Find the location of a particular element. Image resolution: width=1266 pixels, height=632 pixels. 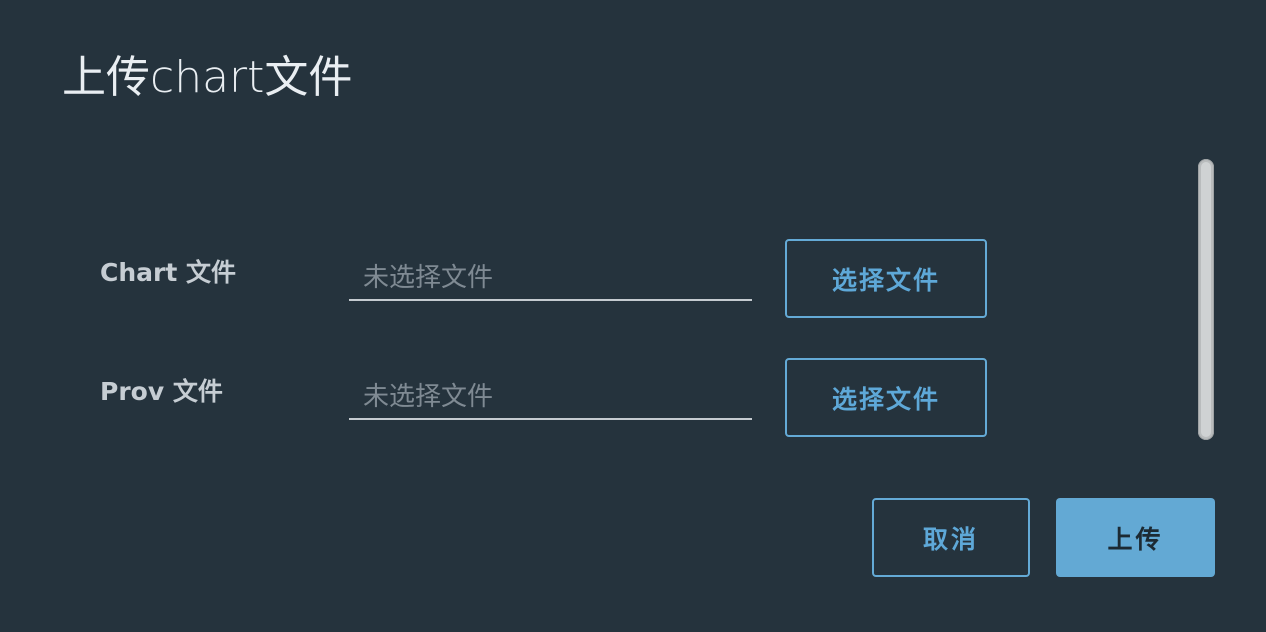

scrollbar-thumb is located at coordinates (1206, 299).